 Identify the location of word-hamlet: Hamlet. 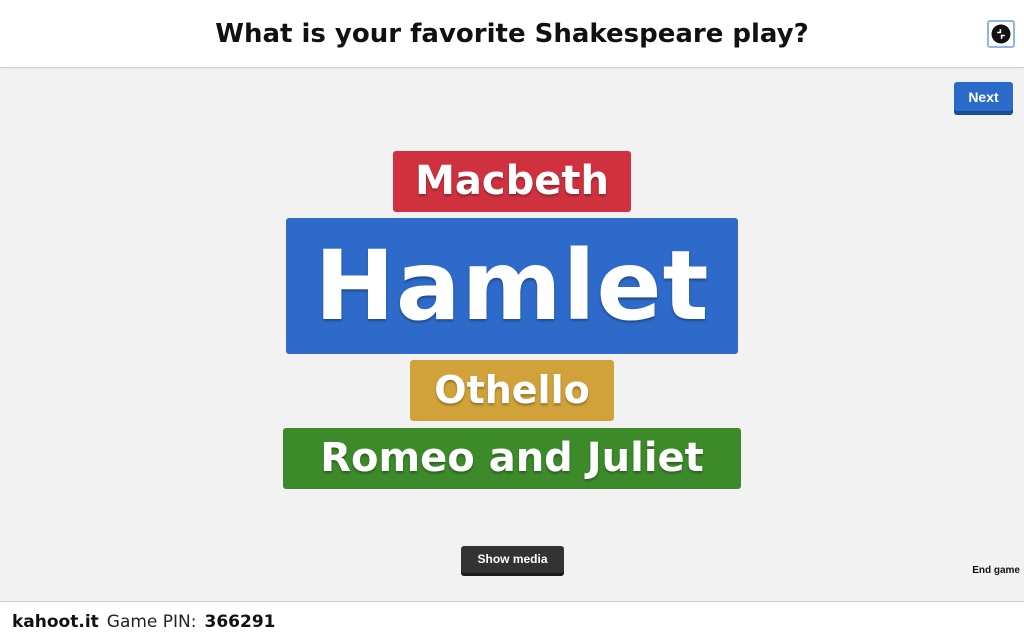
(512, 286).